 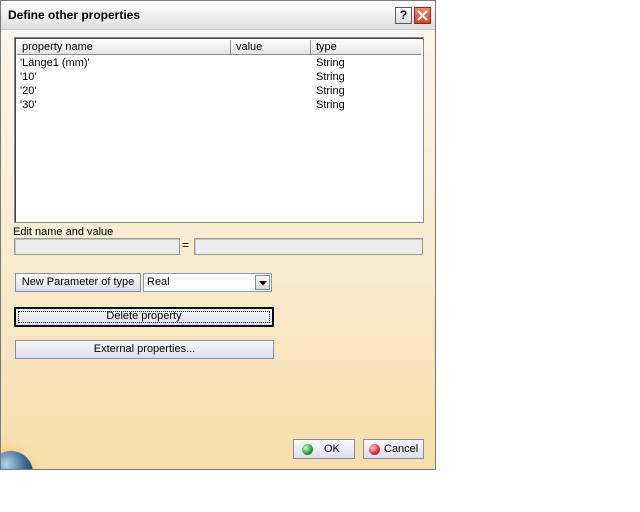 What do you see at coordinates (374, 449) in the screenshot?
I see `cancel-icon` at bounding box center [374, 449].